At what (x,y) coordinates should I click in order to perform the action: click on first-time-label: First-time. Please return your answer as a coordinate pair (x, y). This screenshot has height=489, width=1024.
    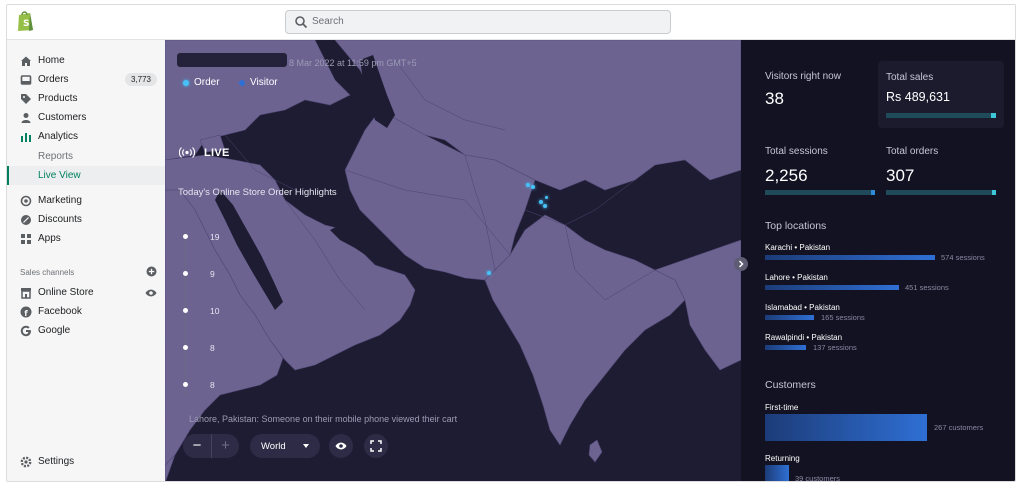
    Looking at the image, I should click on (782, 407).